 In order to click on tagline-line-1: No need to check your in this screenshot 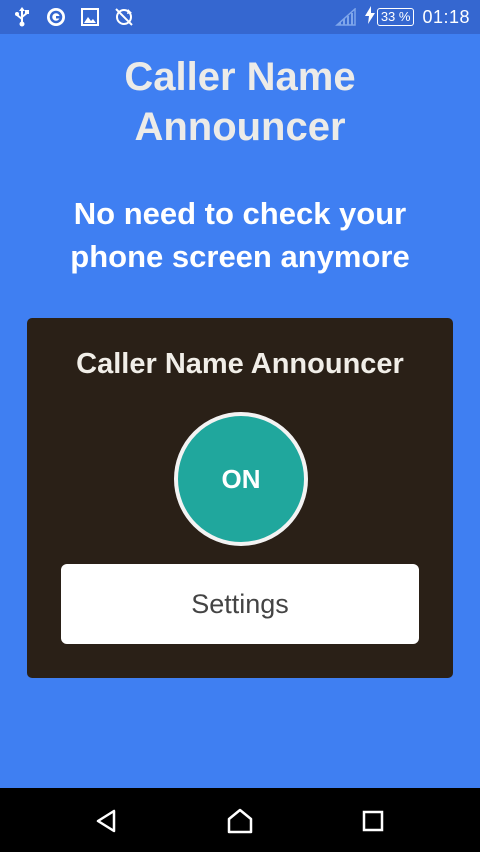, I will do `click(240, 213)`.